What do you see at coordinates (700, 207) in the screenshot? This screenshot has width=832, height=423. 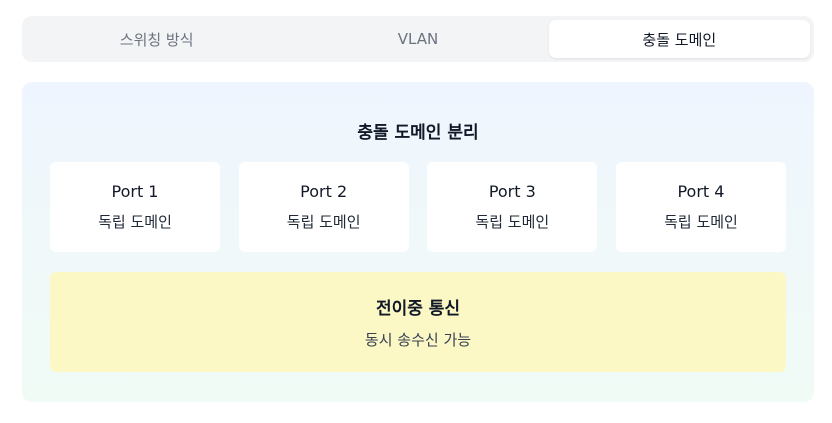 I see `port-card-4: Port 4 독립 도메인` at bounding box center [700, 207].